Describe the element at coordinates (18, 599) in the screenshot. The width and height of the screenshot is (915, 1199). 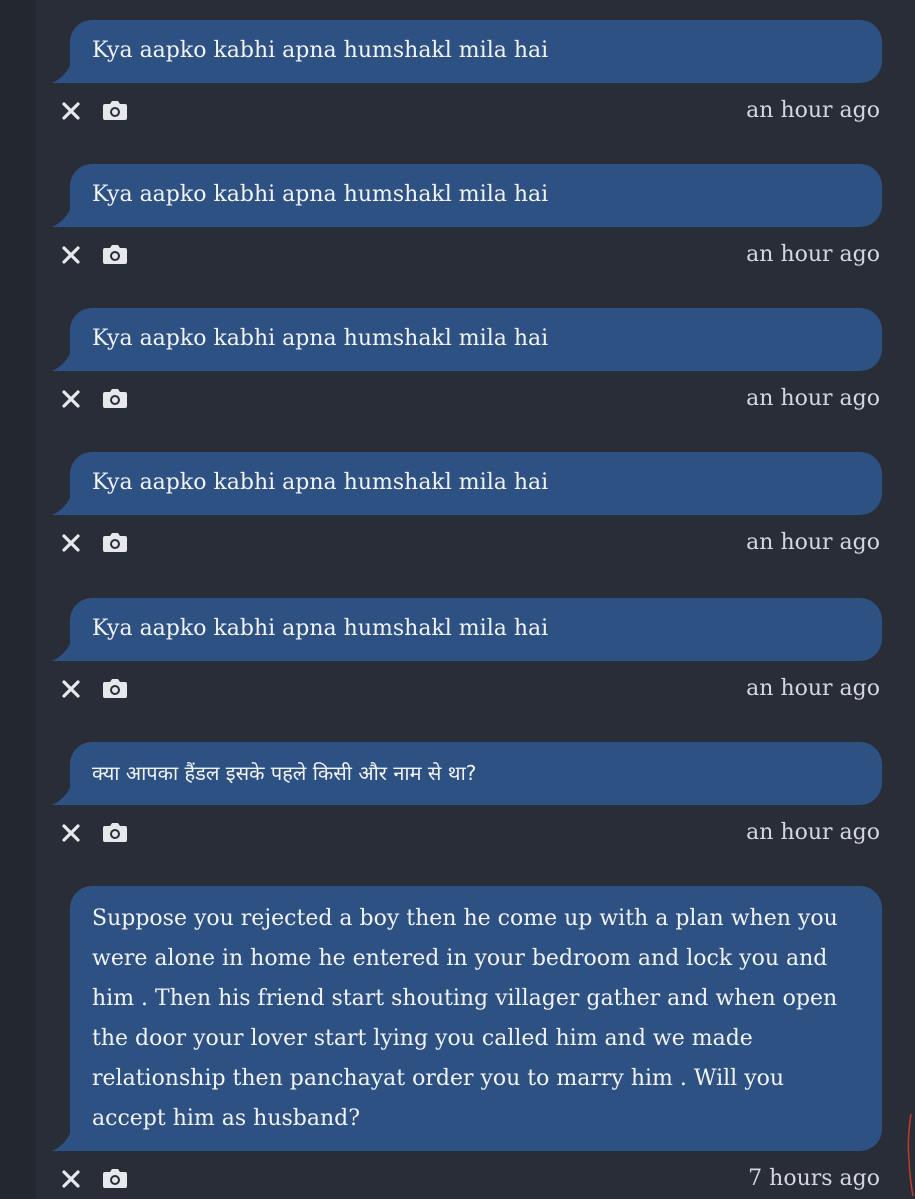
I see `left-sidebar-edge` at that location.